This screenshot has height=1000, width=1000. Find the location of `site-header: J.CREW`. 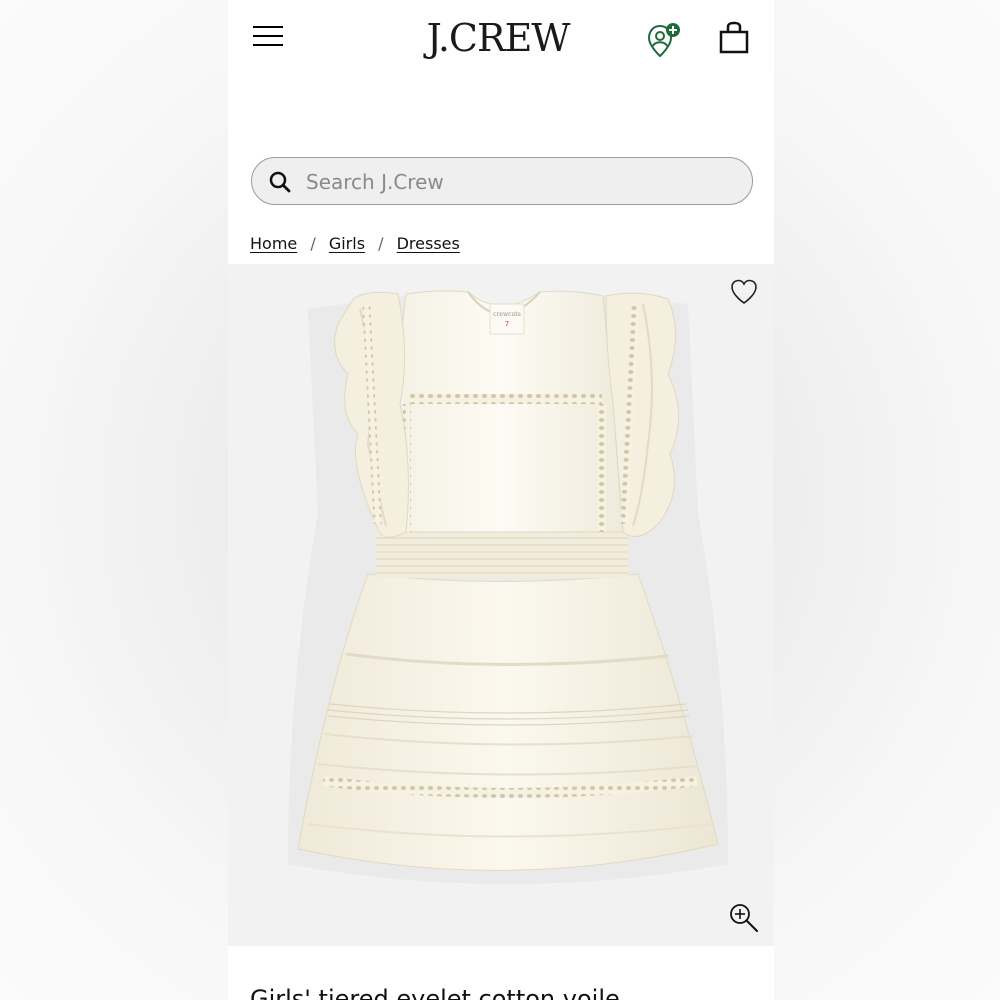

site-header: J.CREW is located at coordinates (501, 40).